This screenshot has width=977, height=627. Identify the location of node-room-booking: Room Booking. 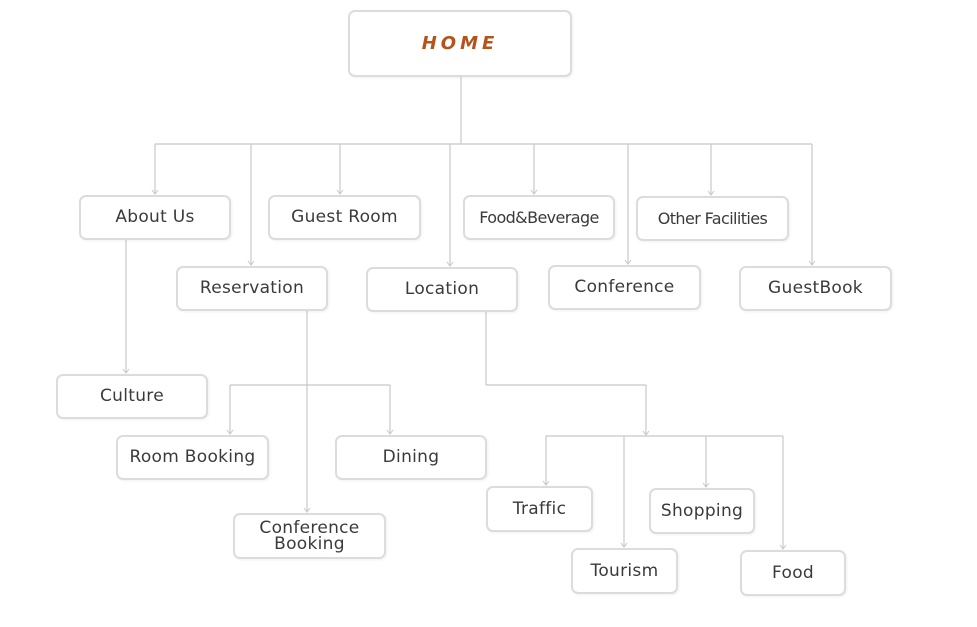
(192, 457).